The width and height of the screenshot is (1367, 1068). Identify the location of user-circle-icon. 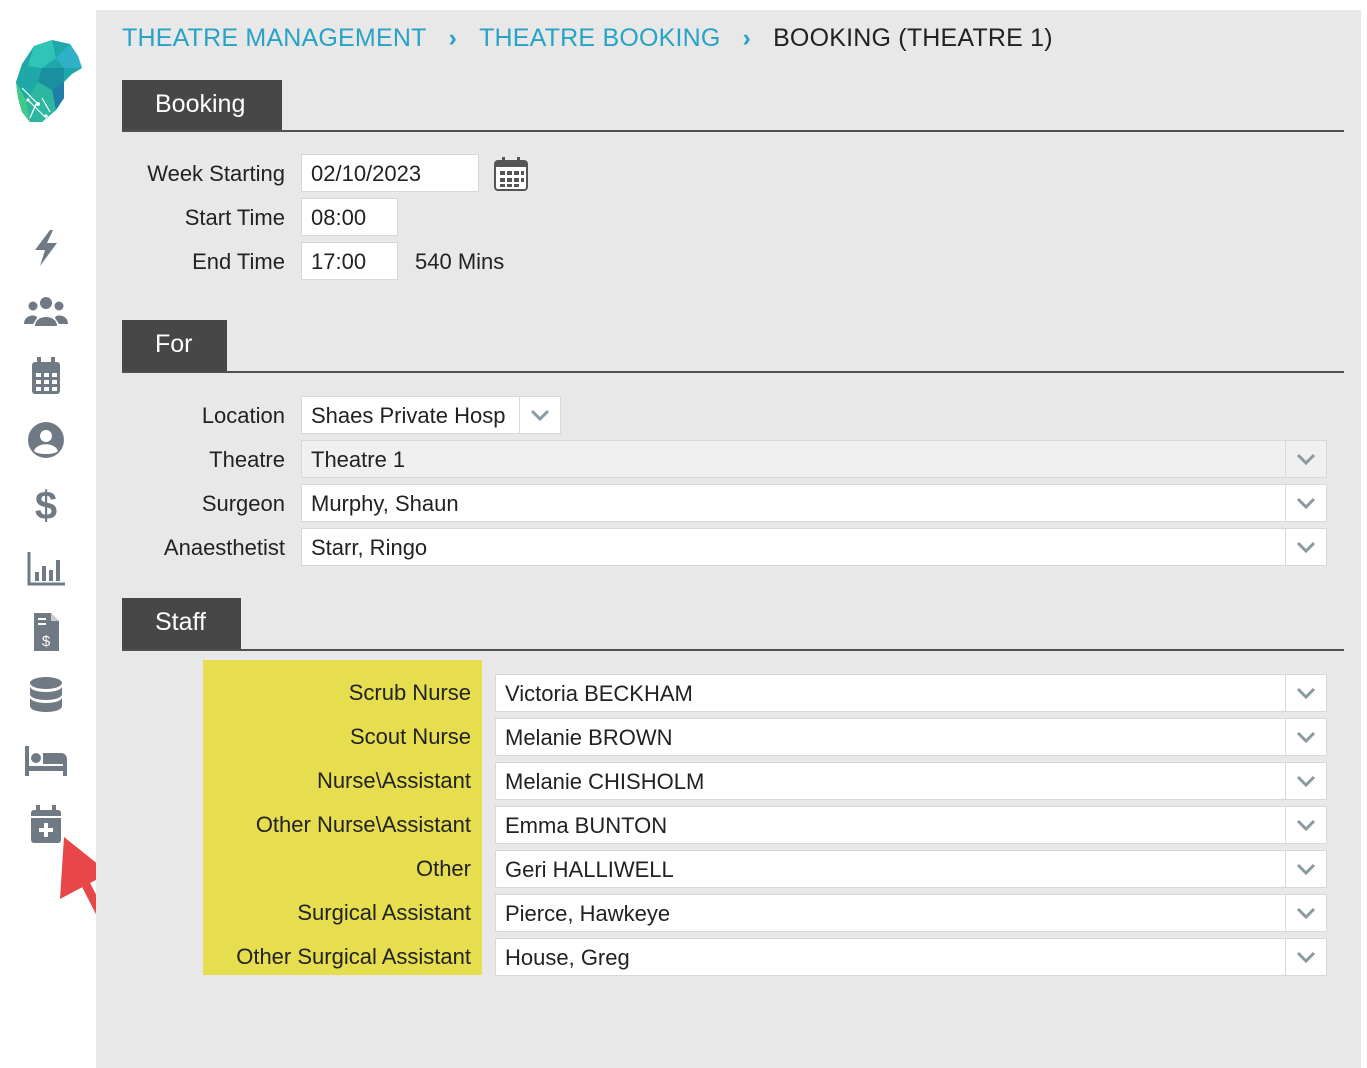
(46, 440).